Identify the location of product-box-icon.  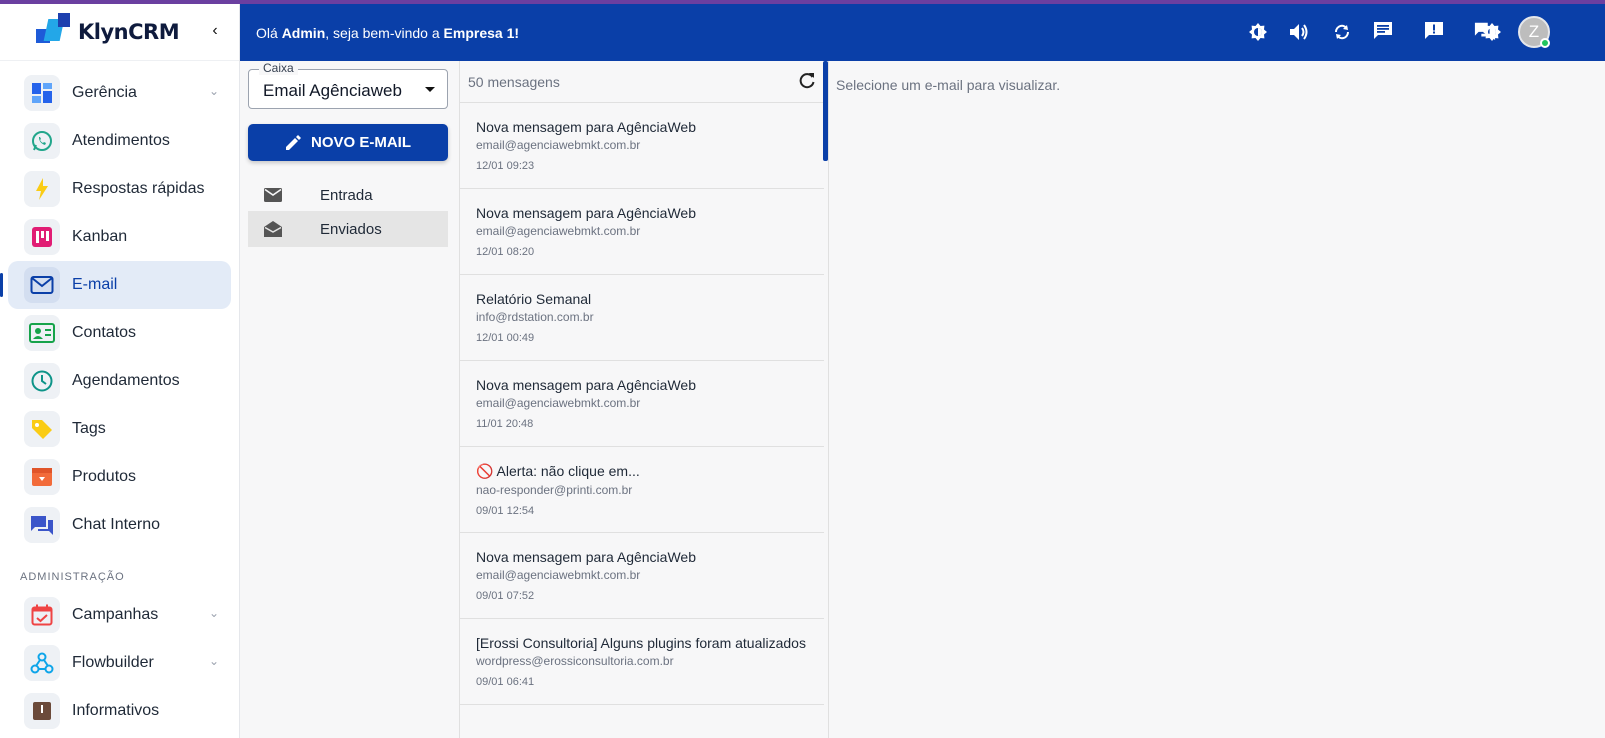
(42, 477).